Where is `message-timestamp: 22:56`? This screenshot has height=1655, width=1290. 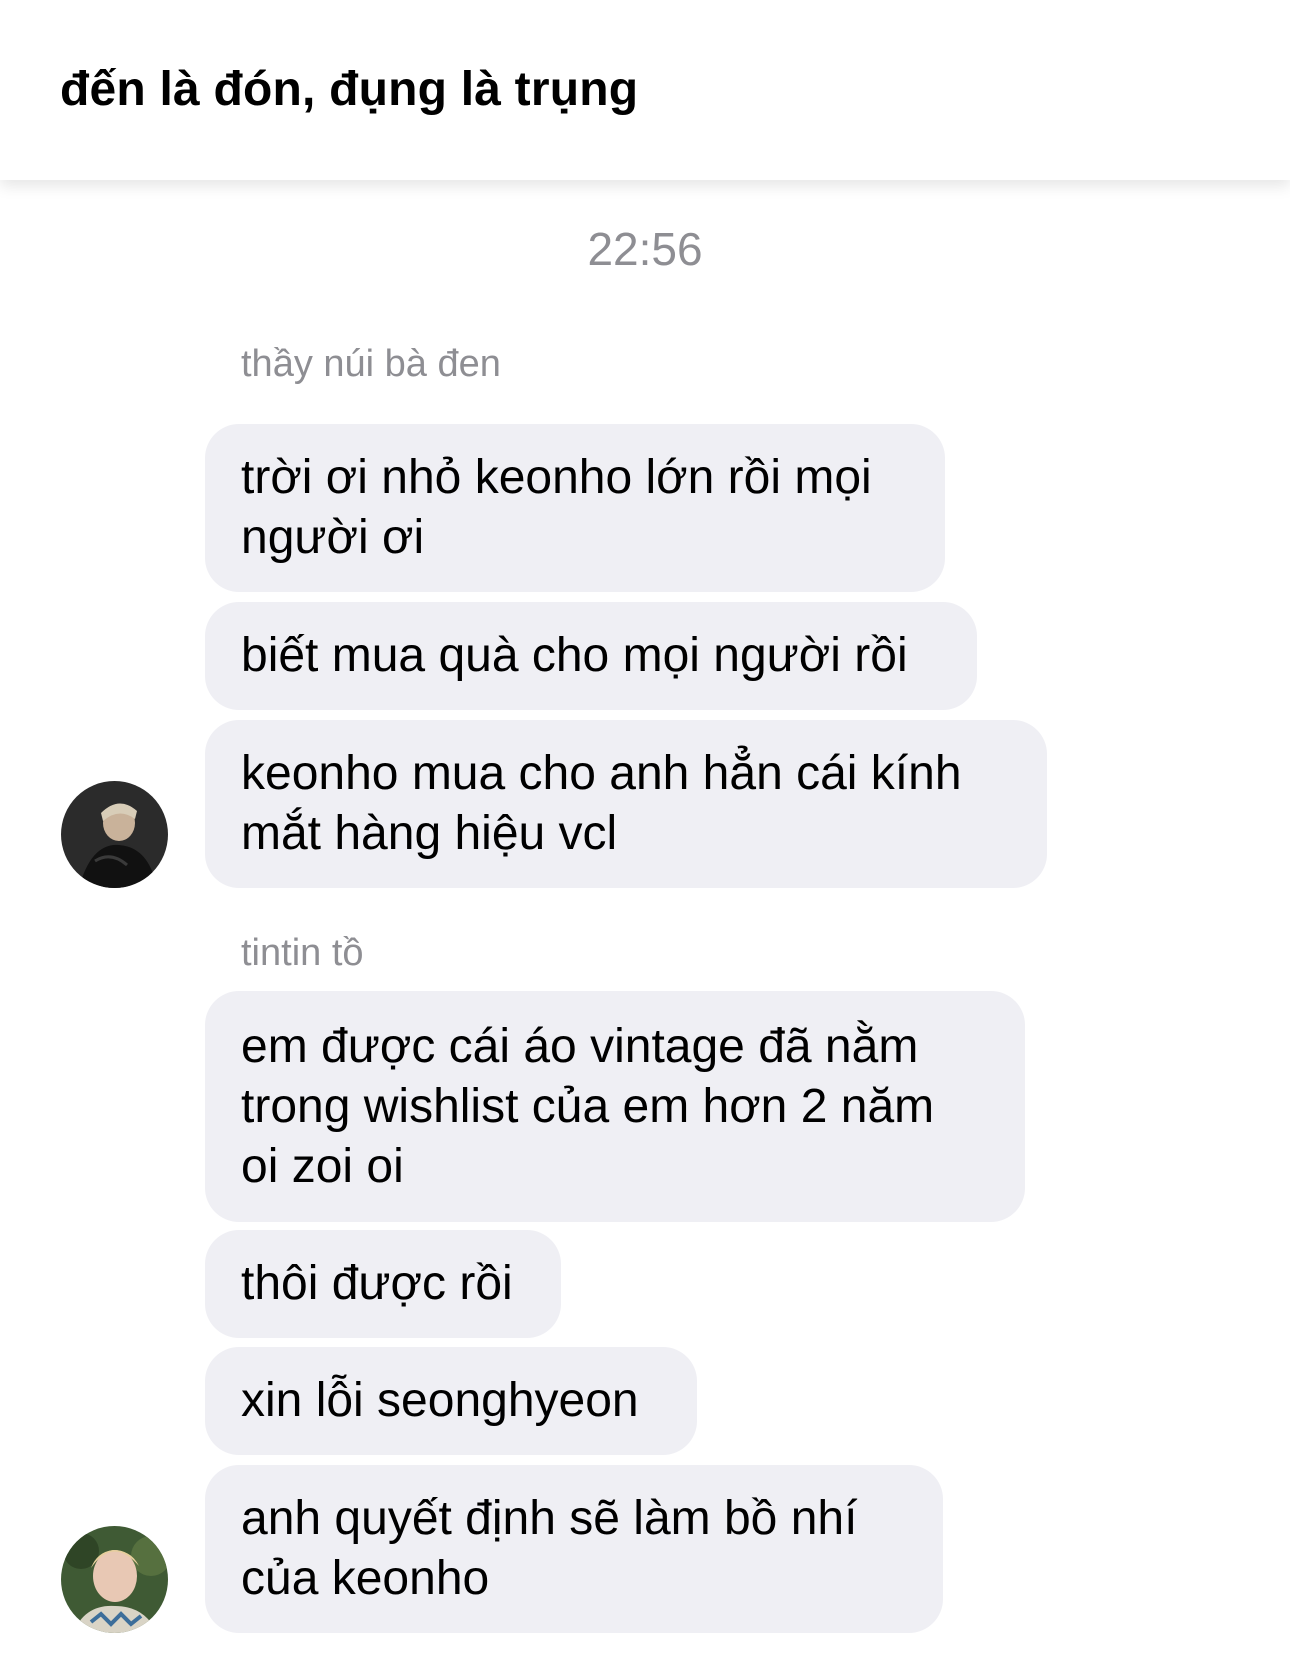
message-timestamp: 22:56 is located at coordinates (645, 249).